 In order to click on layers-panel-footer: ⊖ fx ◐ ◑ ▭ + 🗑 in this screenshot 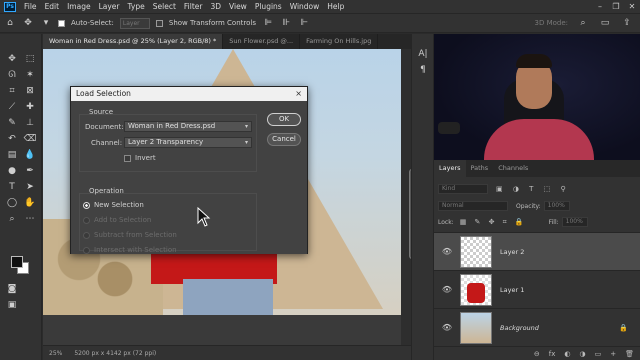, I will do `click(537, 353)`.